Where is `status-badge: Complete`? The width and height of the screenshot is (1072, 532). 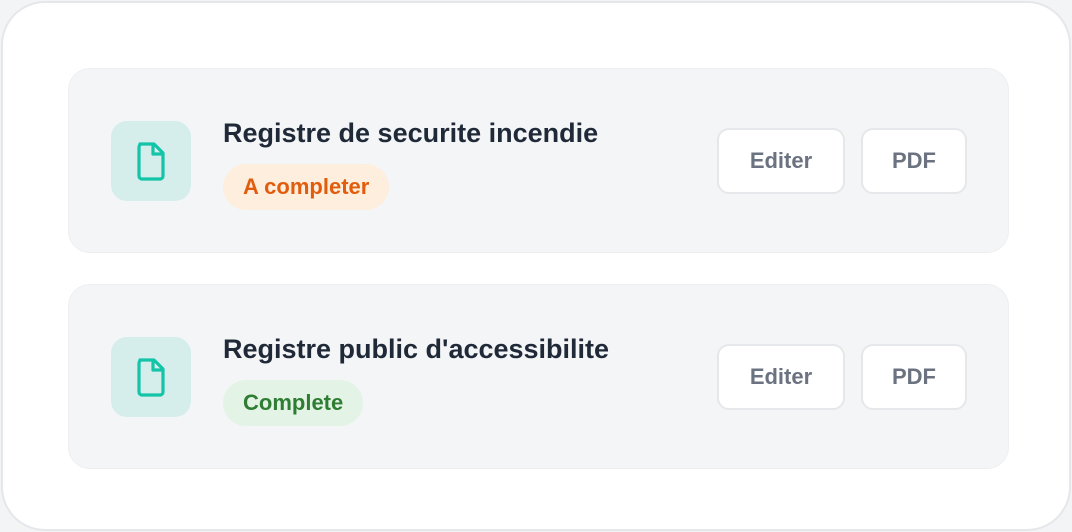
status-badge: Complete is located at coordinates (293, 403).